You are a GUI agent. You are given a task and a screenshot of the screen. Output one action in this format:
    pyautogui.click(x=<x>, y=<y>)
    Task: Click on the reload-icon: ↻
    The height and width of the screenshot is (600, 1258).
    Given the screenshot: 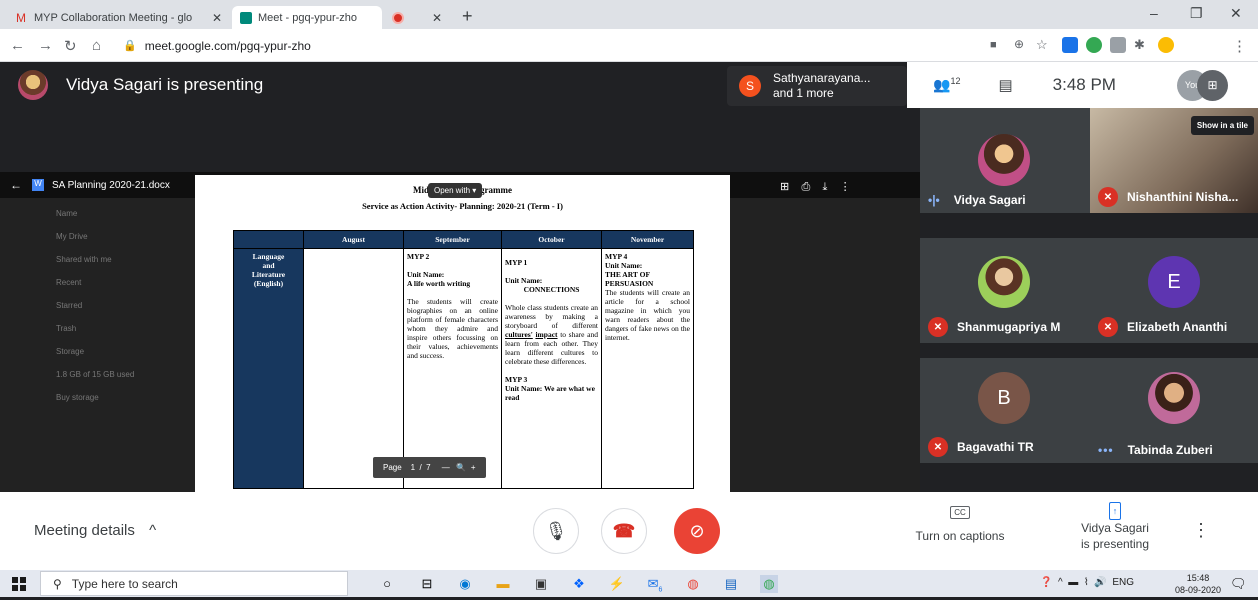 What is the action you would take?
    pyautogui.click(x=70, y=46)
    